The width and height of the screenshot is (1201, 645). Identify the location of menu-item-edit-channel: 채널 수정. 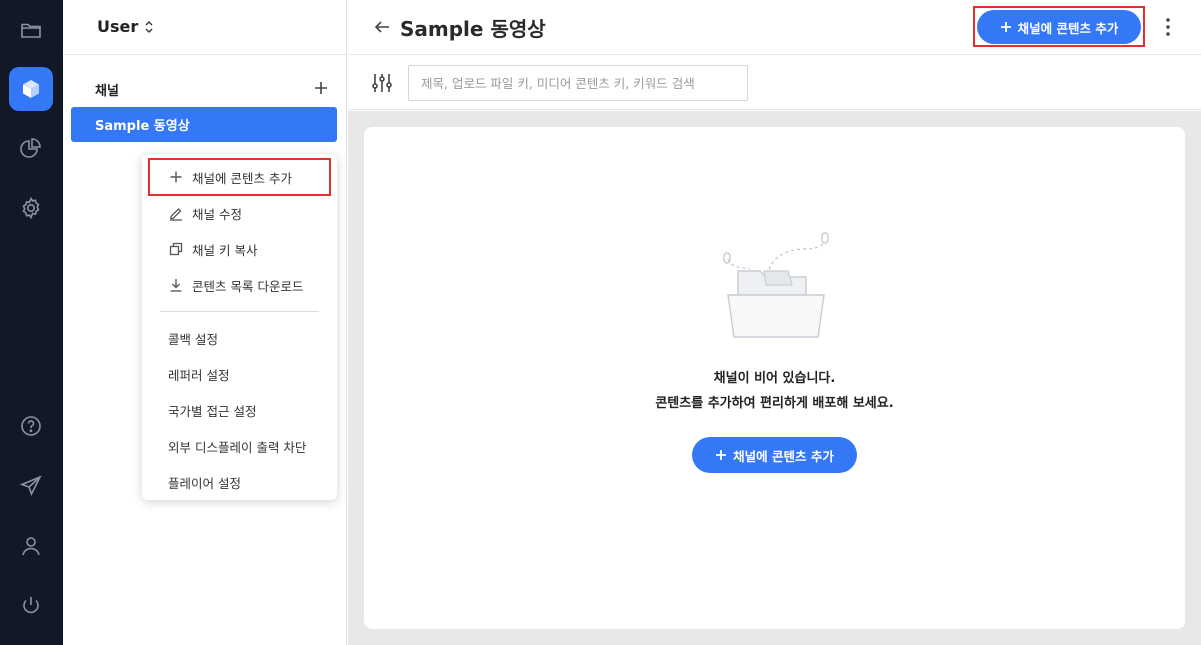
(239, 213).